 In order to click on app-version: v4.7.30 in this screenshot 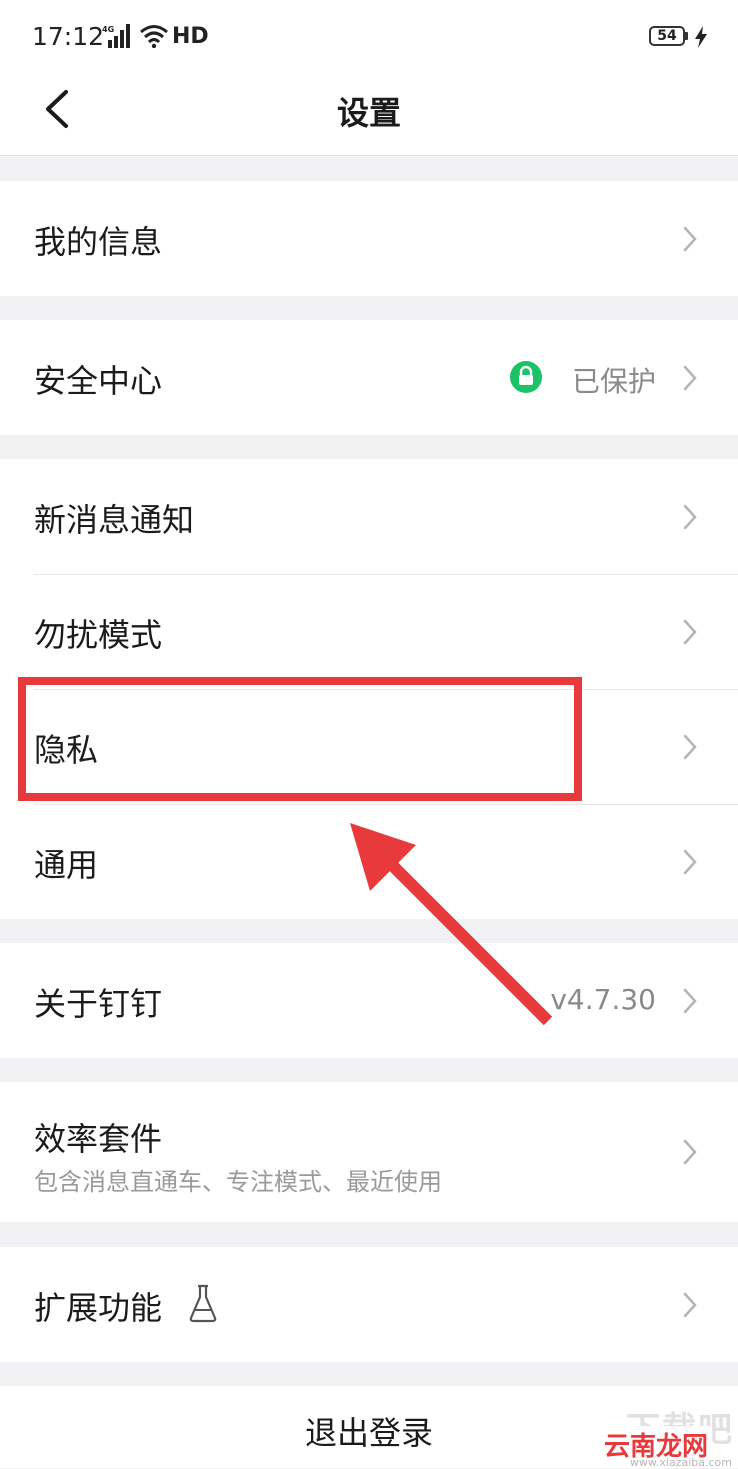, I will do `click(603, 999)`.